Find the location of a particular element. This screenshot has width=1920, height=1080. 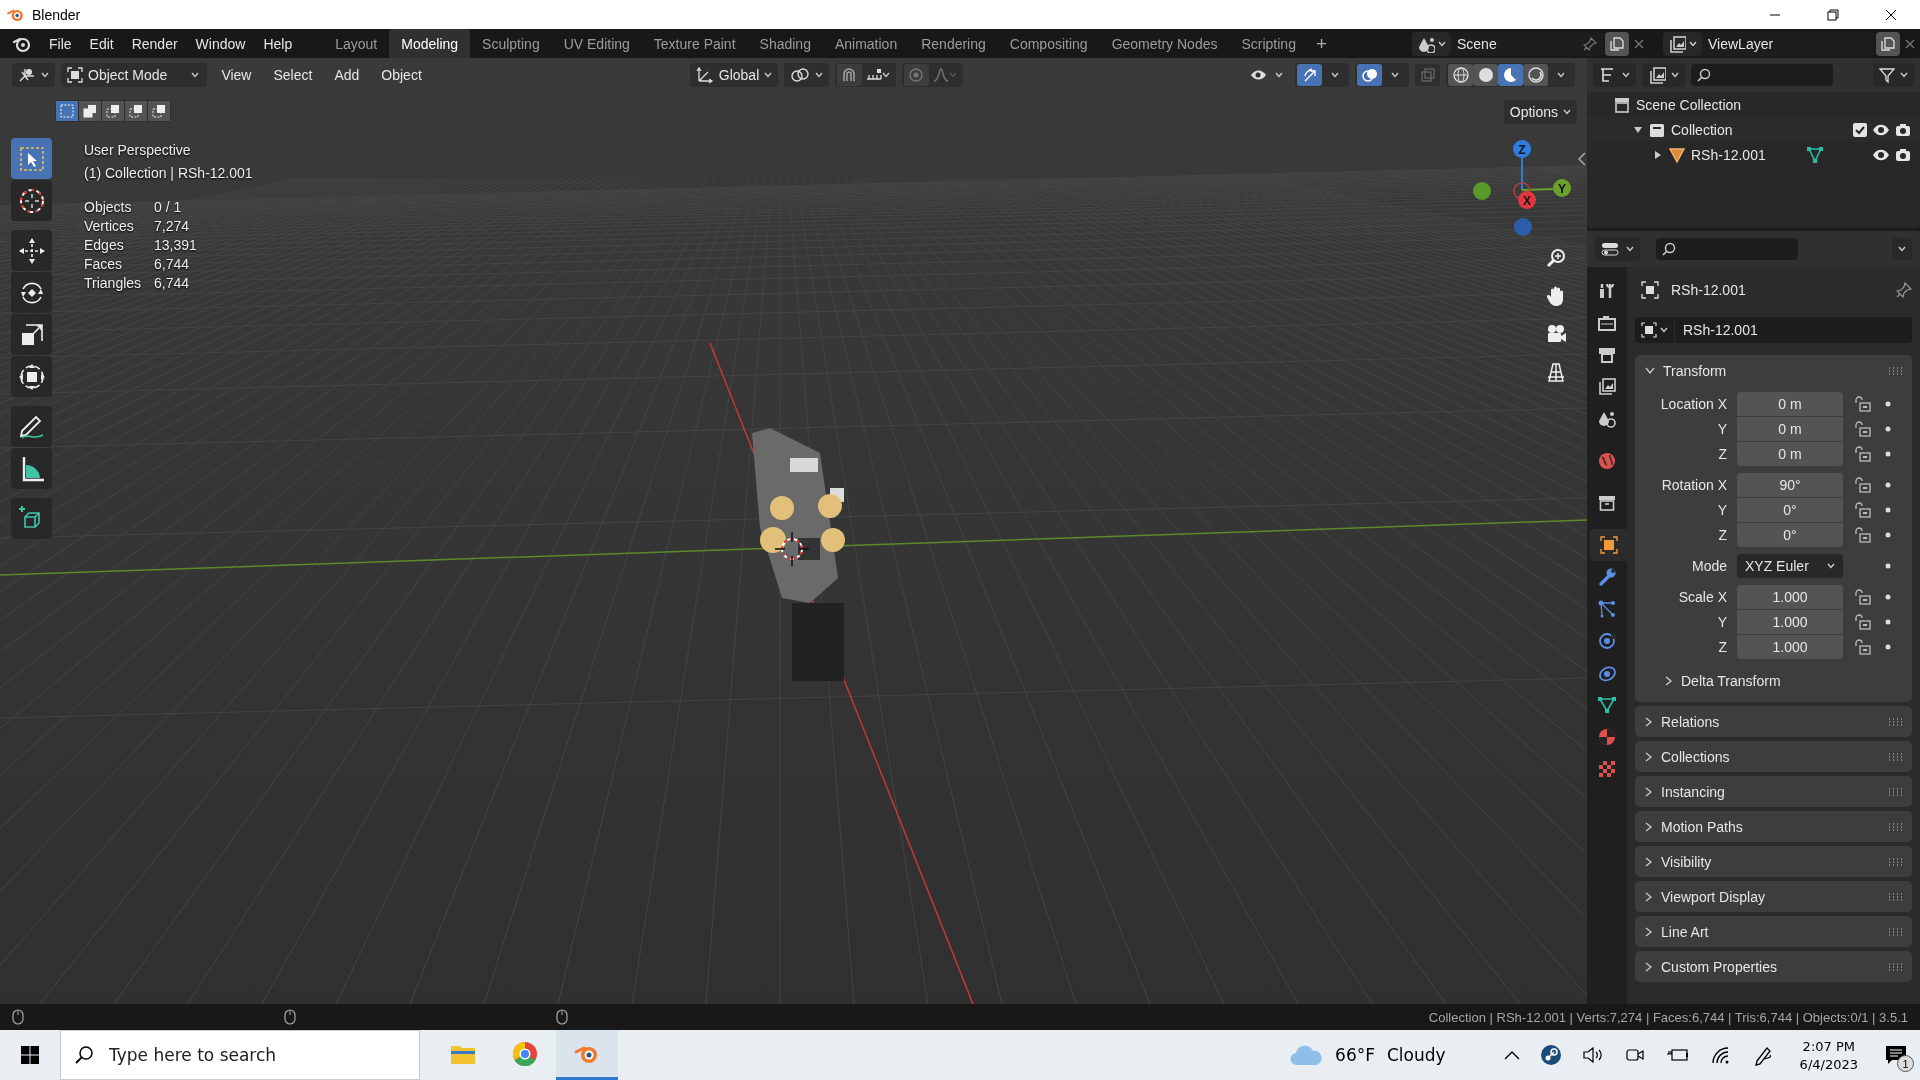

stat-label: Edges is located at coordinates (104, 245).